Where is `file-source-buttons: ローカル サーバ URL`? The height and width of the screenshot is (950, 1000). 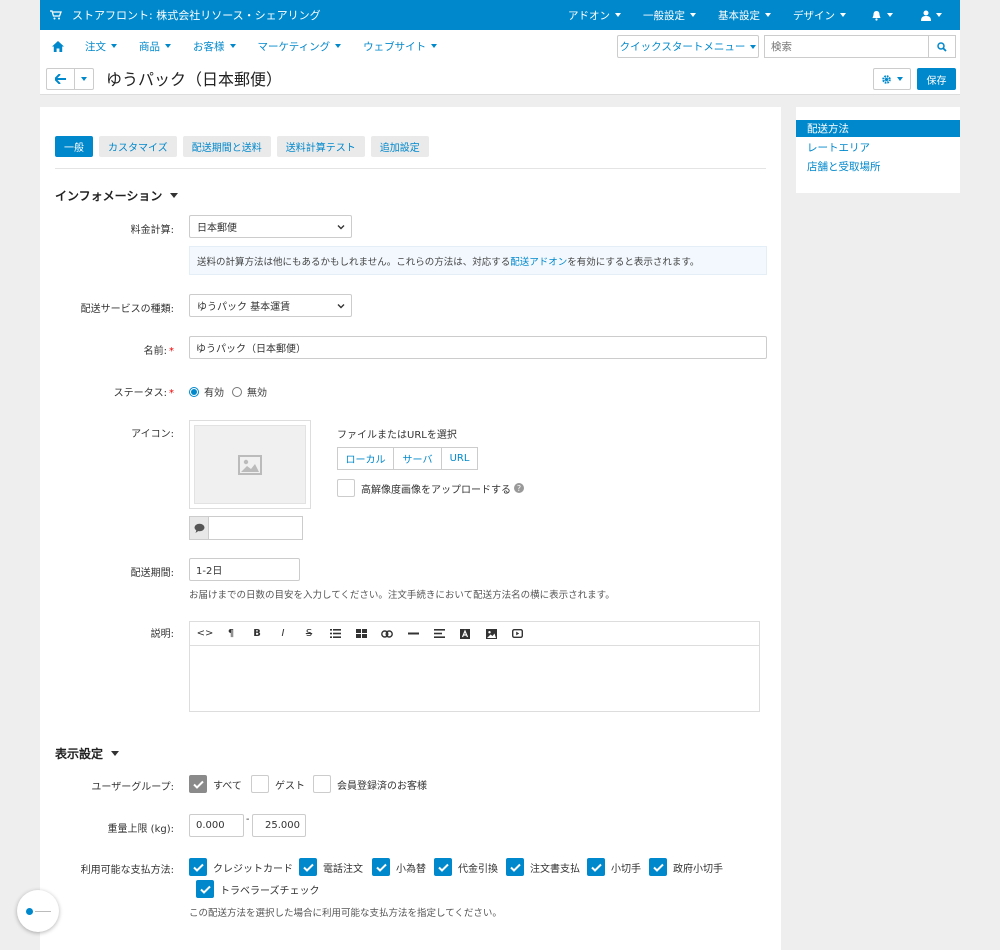 file-source-buttons: ローカル サーバ URL is located at coordinates (407, 458).